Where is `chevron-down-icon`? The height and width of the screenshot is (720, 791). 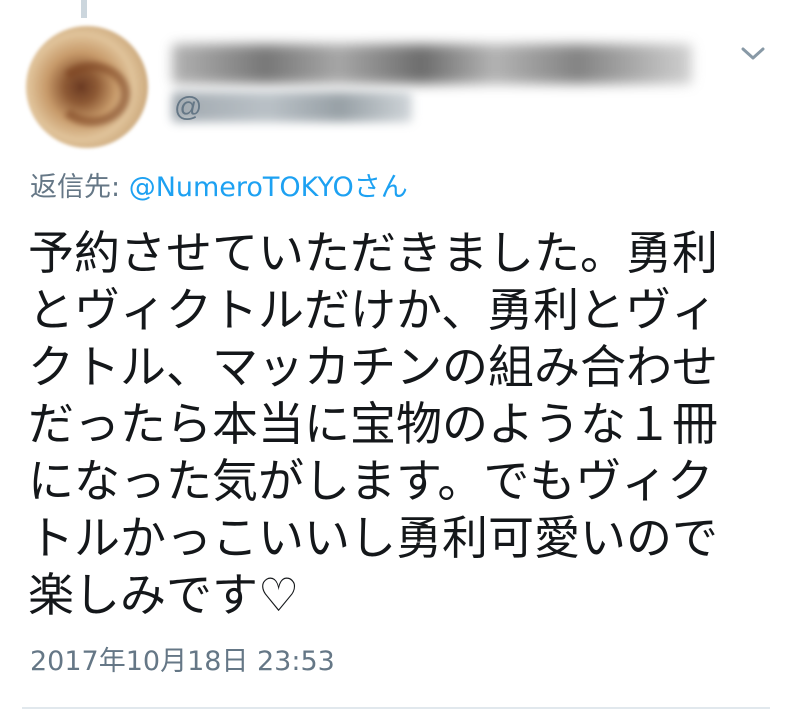
chevron-down-icon is located at coordinates (753, 54).